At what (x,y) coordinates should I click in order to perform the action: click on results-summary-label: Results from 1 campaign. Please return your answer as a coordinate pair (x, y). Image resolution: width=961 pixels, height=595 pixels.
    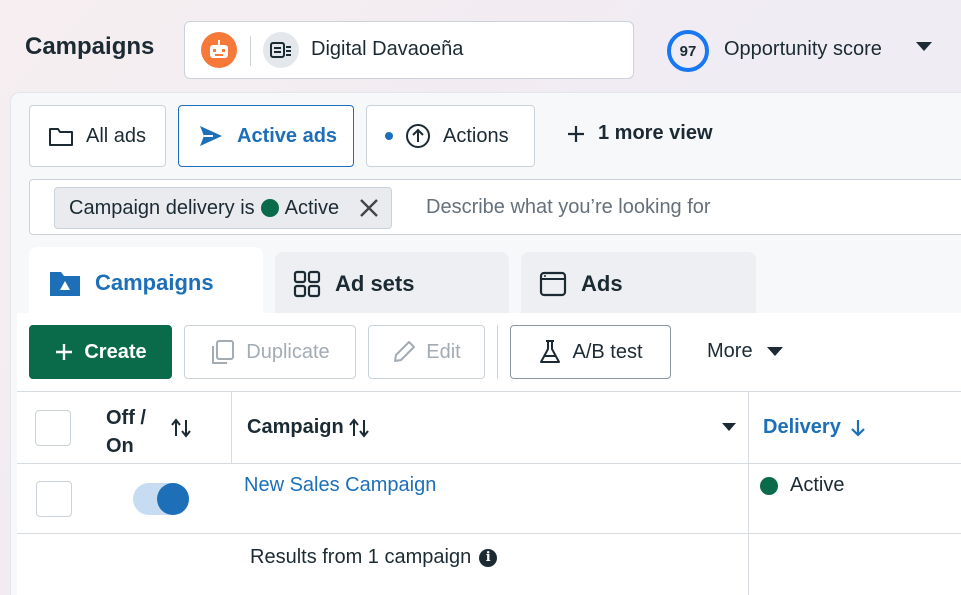
    Looking at the image, I should click on (361, 557).